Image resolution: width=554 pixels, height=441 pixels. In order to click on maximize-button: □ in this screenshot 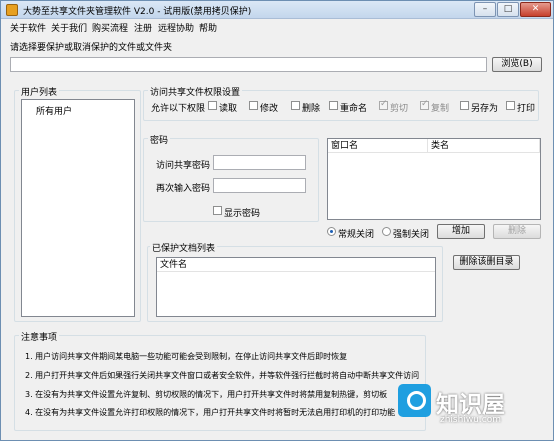, I will do `click(508, 9)`.